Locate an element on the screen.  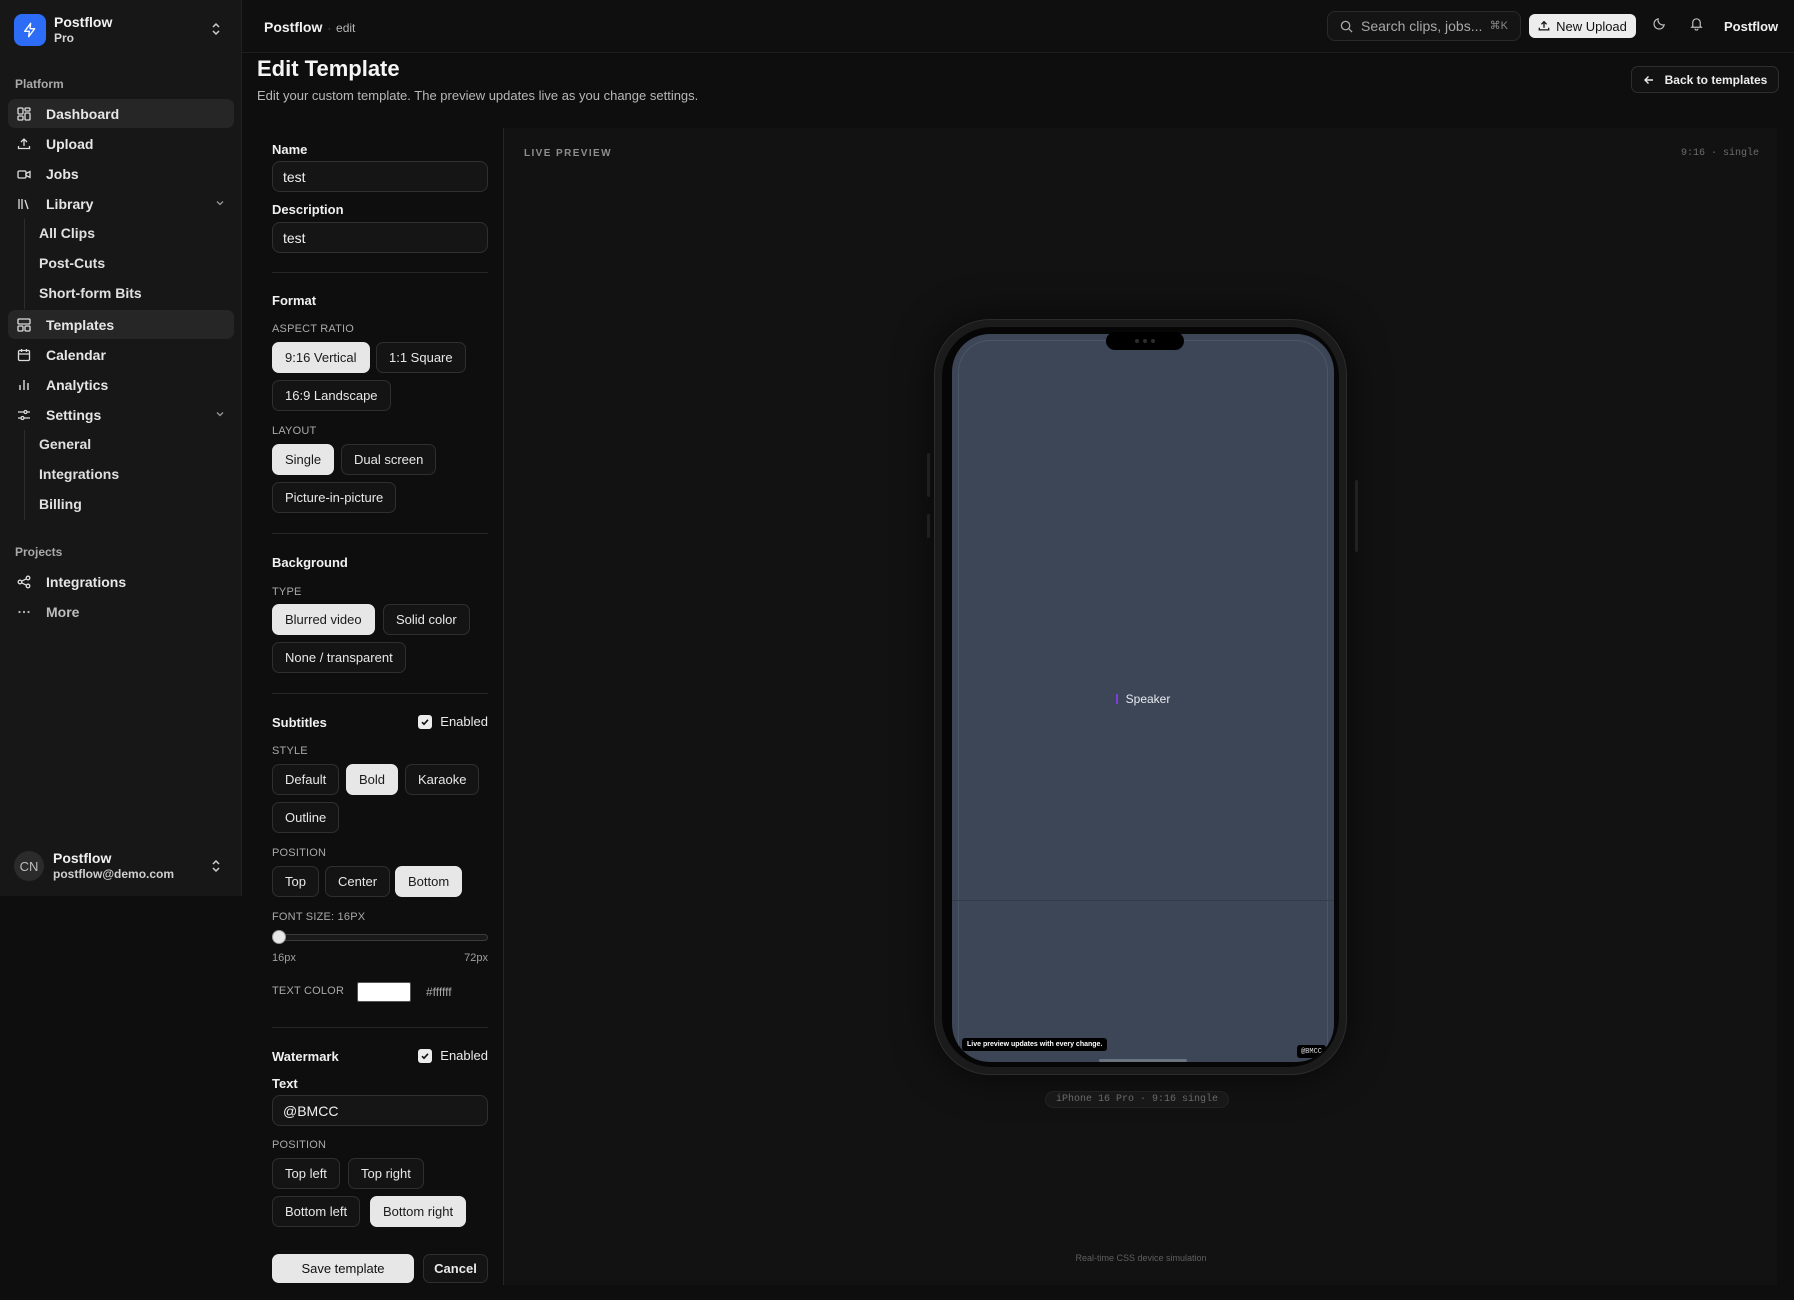
sidebar-item-label: Jobs is located at coordinates (62, 173).